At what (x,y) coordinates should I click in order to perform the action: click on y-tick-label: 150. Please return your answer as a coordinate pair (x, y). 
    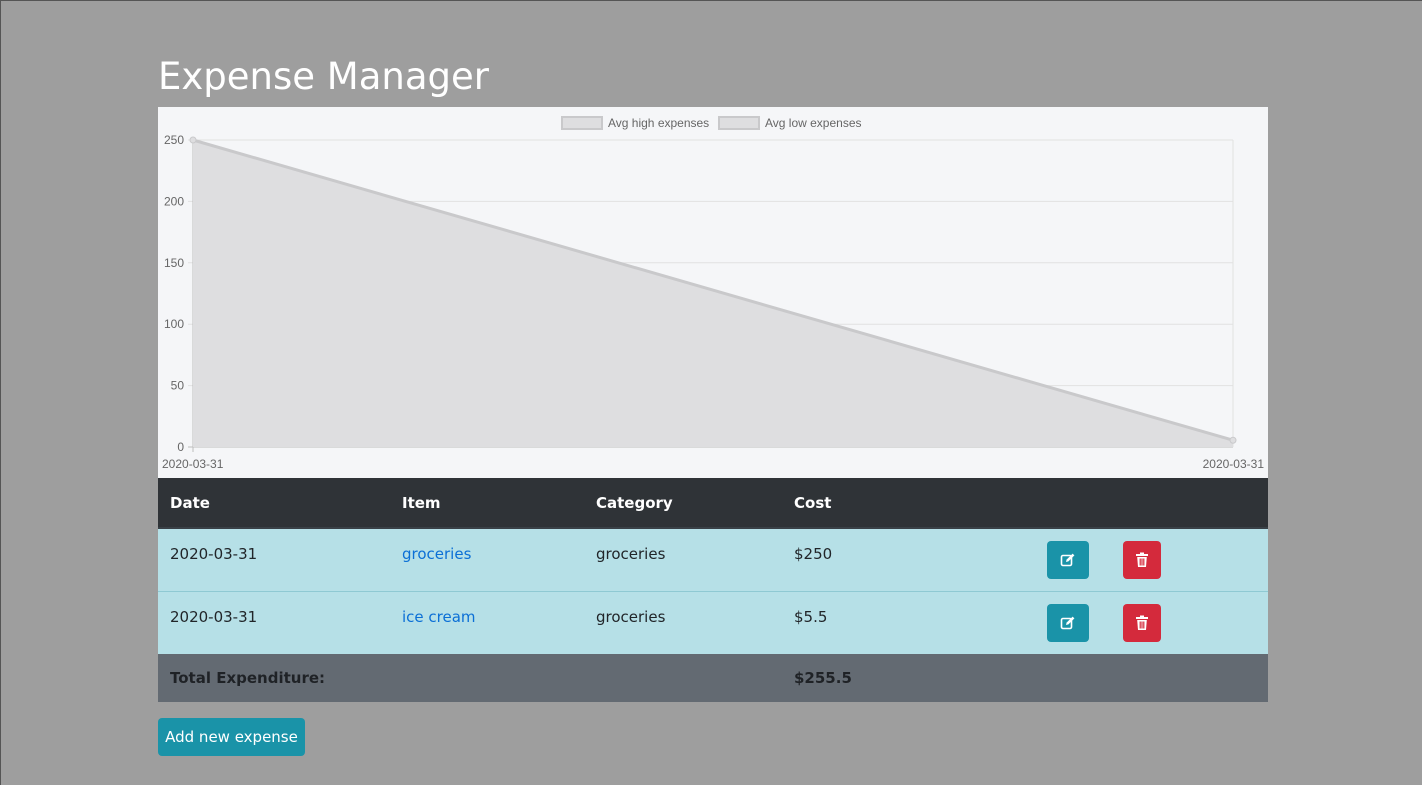
    Looking at the image, I should click on (174, 263).